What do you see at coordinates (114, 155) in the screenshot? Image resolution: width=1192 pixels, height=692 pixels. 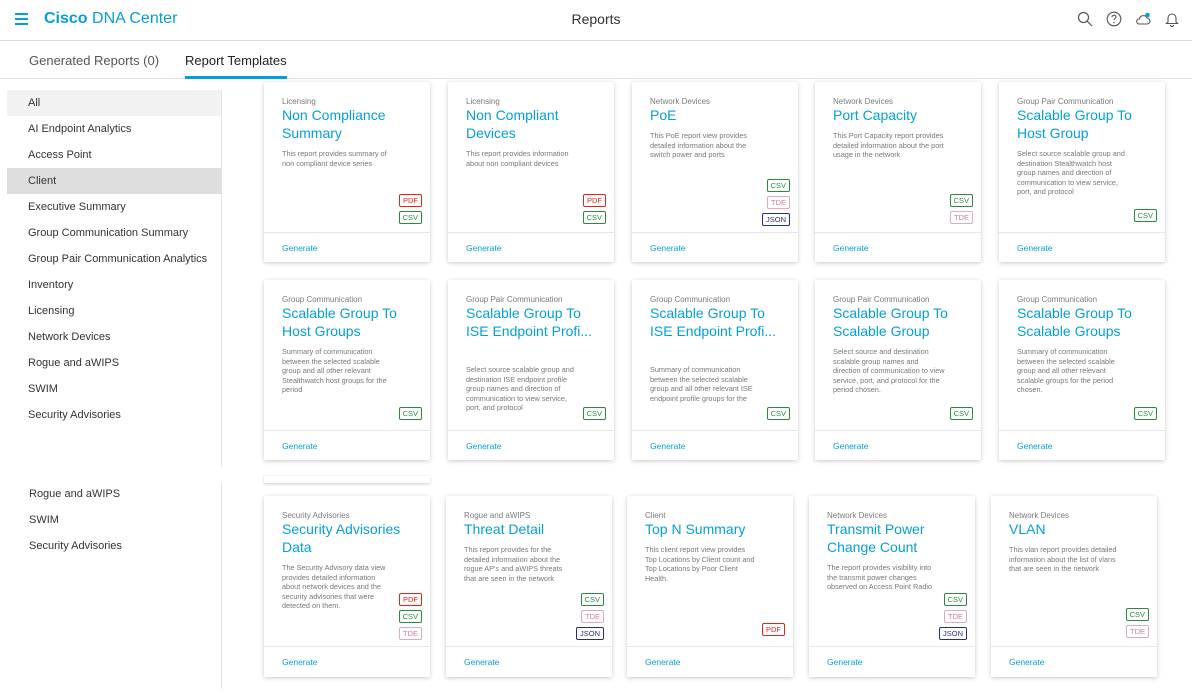 I see `sidebar-item-access-point: Access Point` at bounding box center [114, 155].